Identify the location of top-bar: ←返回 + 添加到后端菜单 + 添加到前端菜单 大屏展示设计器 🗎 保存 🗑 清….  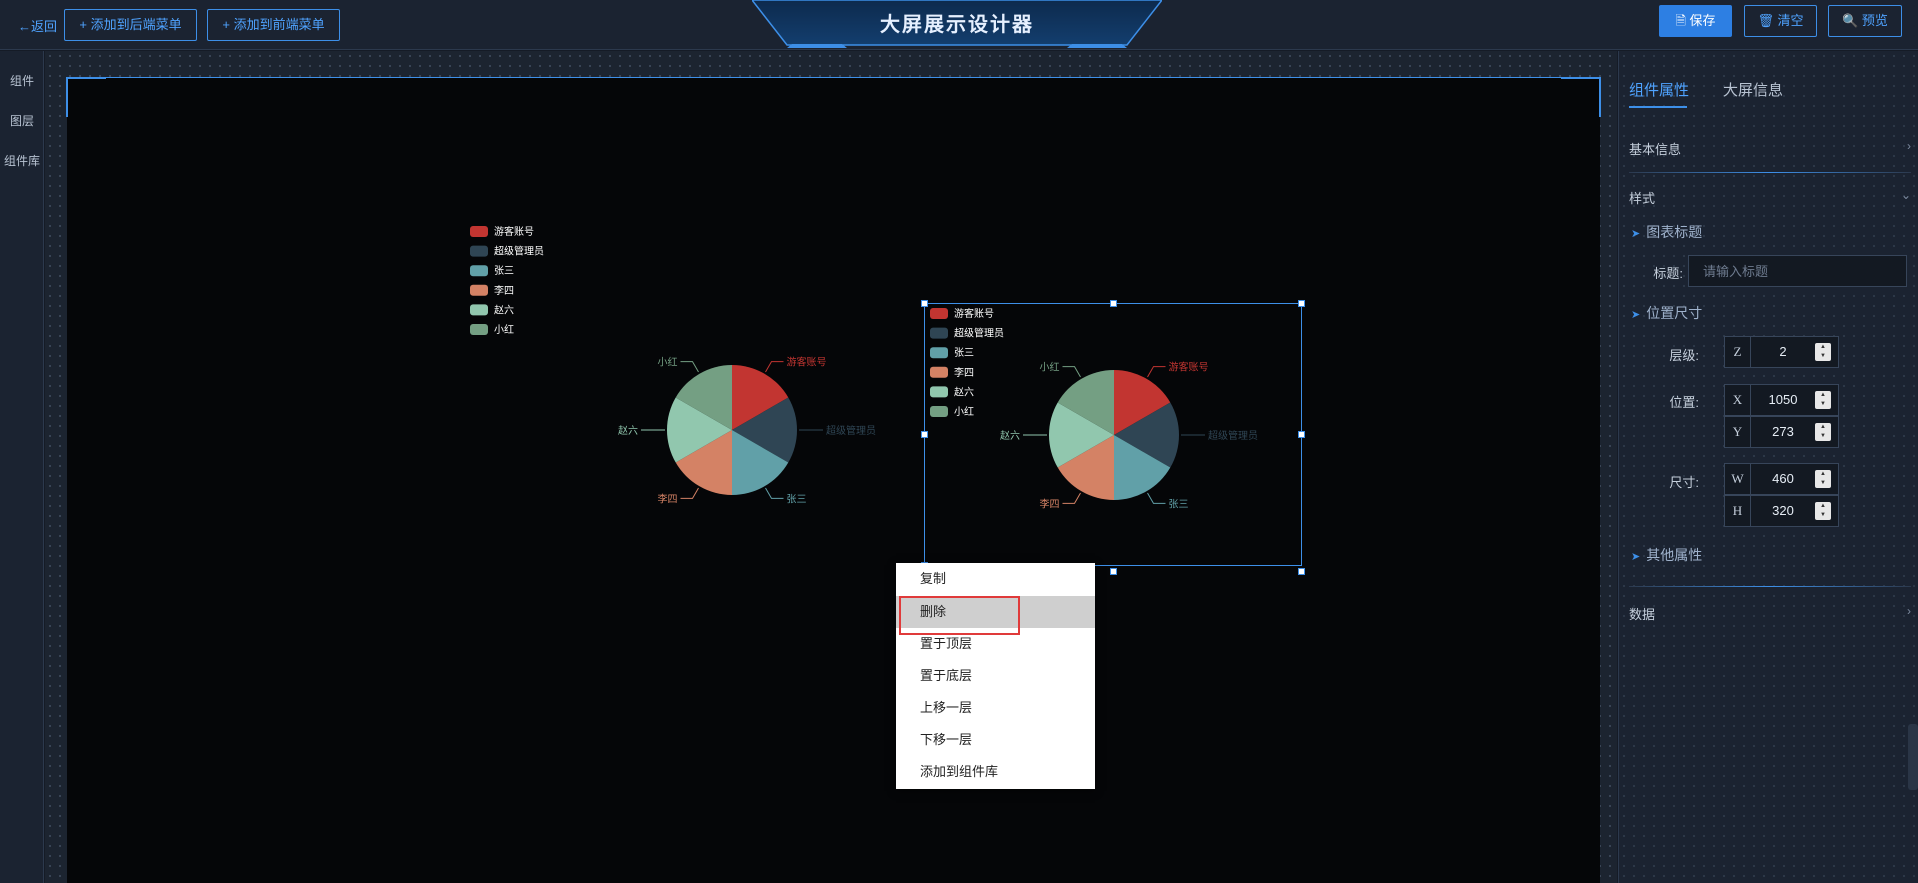
(959, 25).